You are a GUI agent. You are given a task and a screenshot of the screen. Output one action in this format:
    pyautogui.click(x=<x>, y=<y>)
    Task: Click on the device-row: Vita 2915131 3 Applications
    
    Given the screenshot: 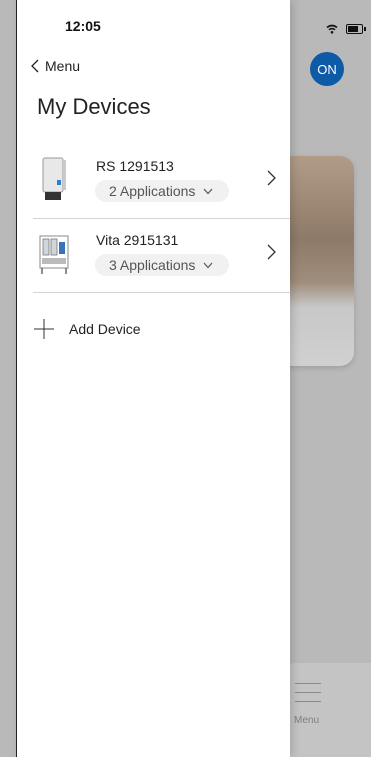 What is the action you would take?
    pyautogui.click(x=161, y=255)
    